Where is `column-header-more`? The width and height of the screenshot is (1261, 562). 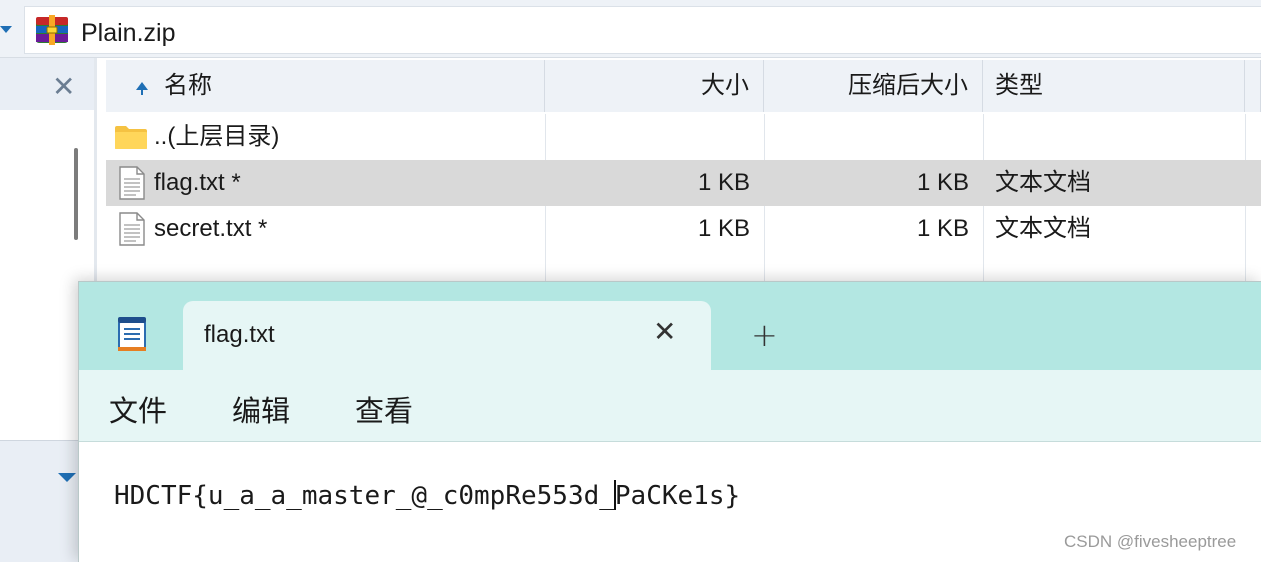 column-header-more is located at coordinates (1253, 86).